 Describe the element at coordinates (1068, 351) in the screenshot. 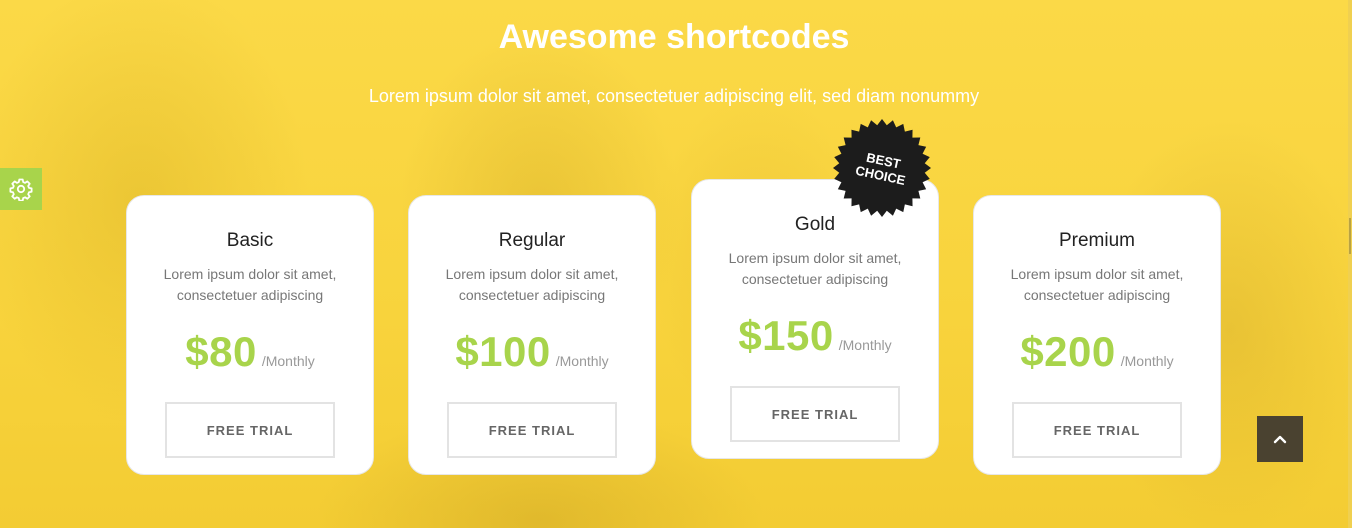

I see `plan-price: $200` at that location.